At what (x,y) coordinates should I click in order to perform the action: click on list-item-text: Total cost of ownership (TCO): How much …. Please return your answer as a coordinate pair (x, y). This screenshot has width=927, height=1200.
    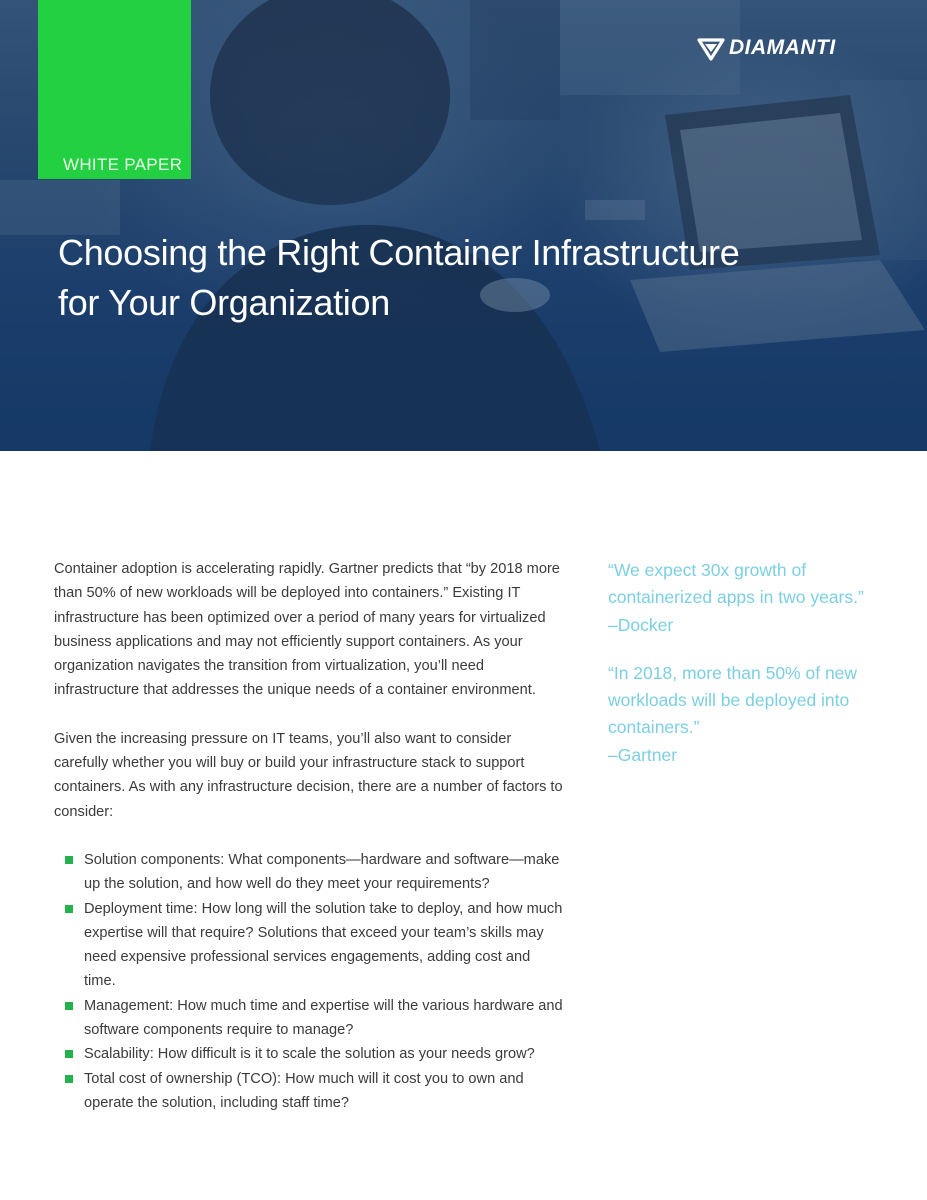
    Looking at the image, I should click on (304, 1090).